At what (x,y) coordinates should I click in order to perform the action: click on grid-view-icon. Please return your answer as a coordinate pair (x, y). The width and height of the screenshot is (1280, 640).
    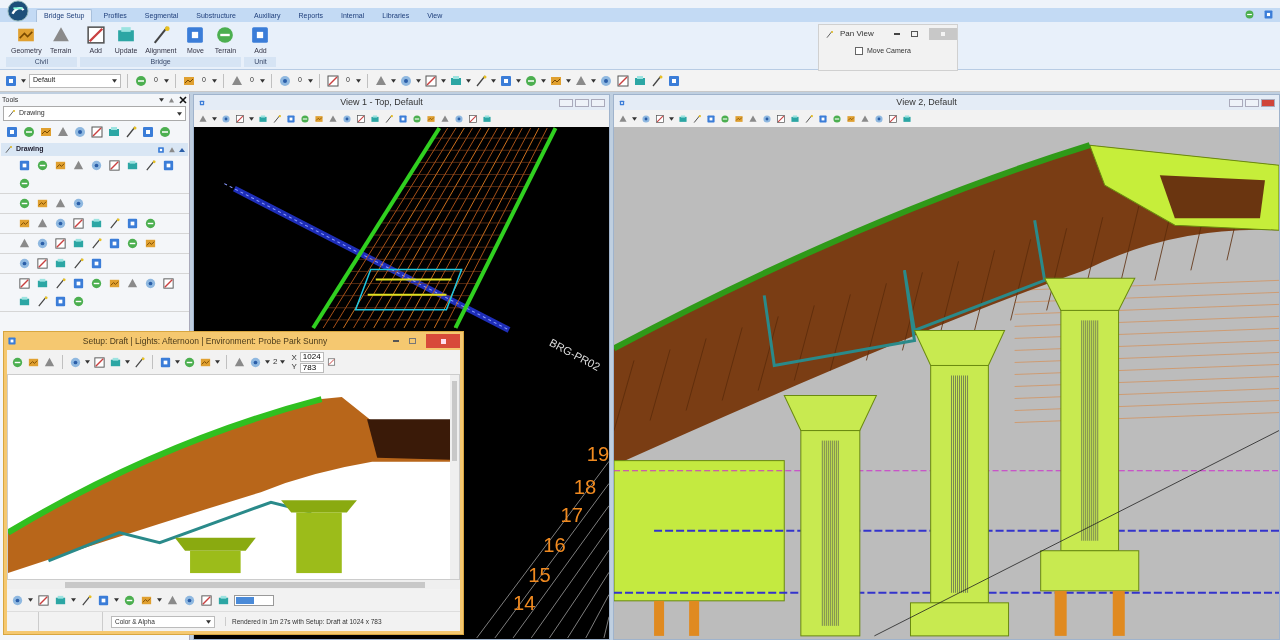
    Looking at the image, I should click on (161, 149).